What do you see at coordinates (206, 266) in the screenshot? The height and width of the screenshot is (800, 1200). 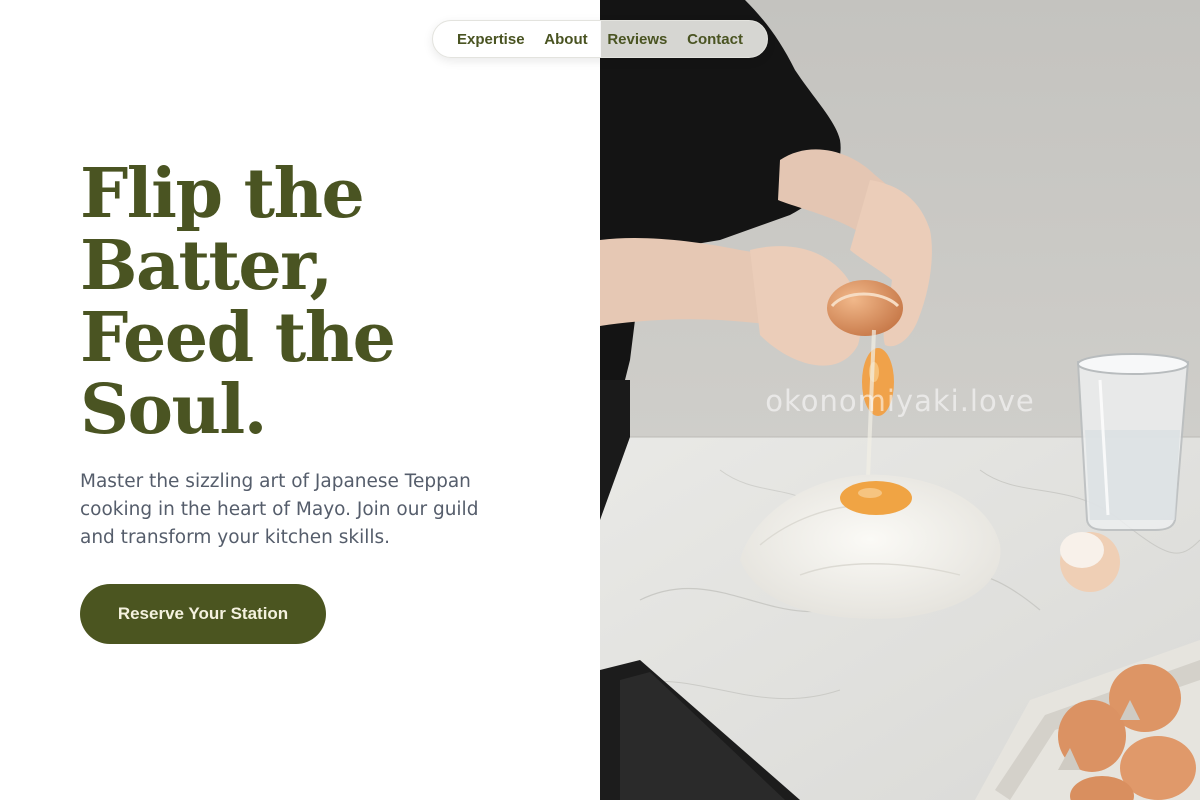 I see `headline-line: Batter,` at bounding box center [206, 266].